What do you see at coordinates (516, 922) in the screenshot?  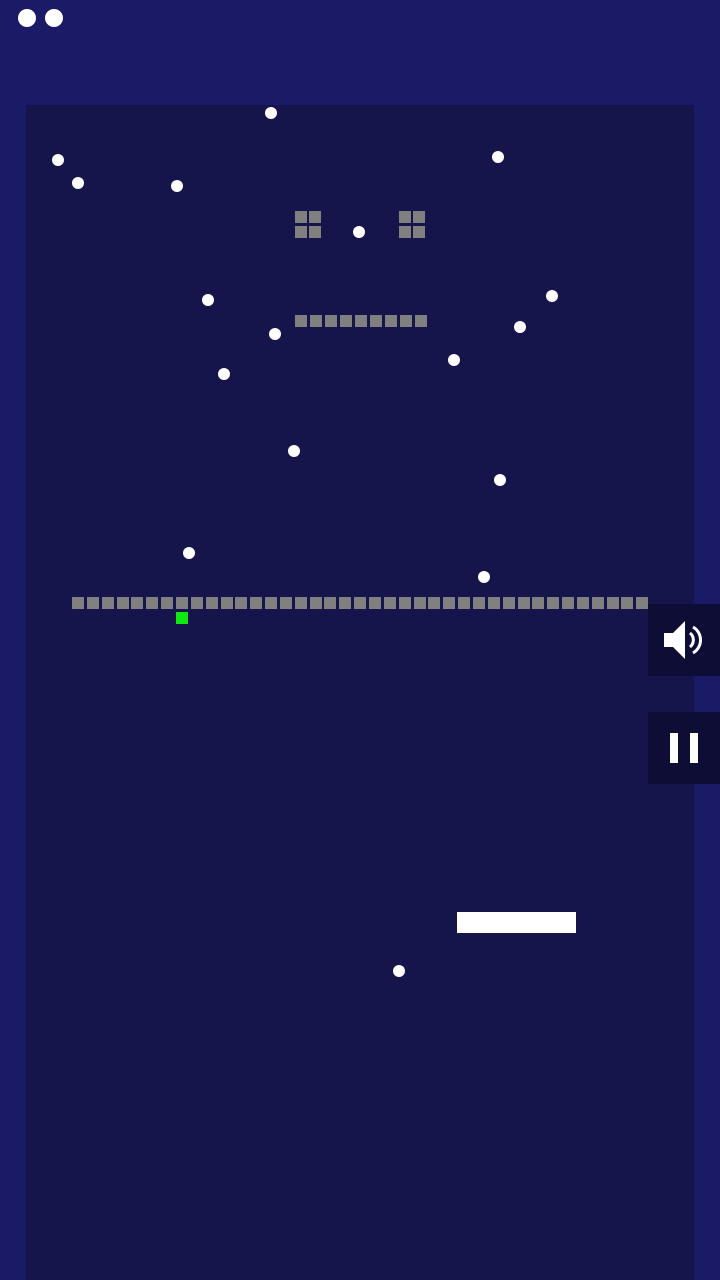 I see `paddle` at bounding box center [516, 922].